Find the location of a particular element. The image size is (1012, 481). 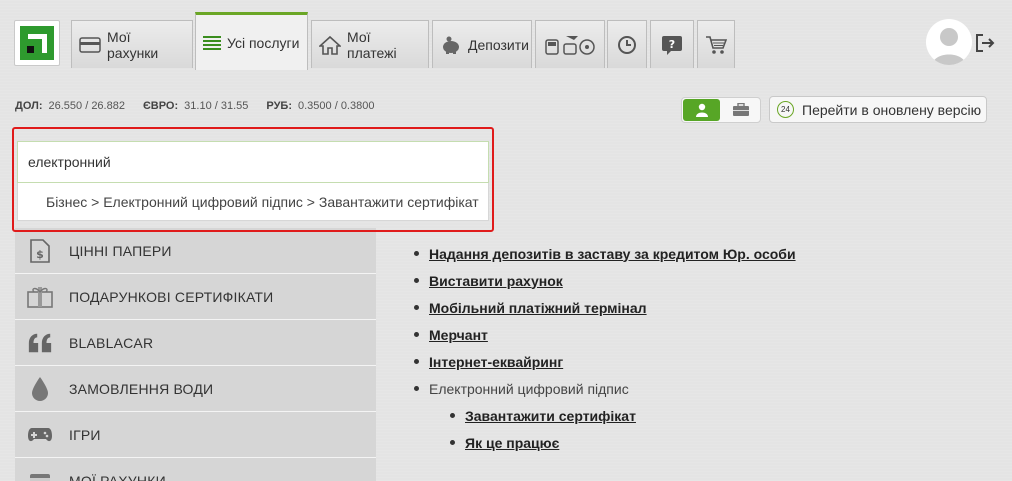

tab-cart is located at coordinates (716, 44).